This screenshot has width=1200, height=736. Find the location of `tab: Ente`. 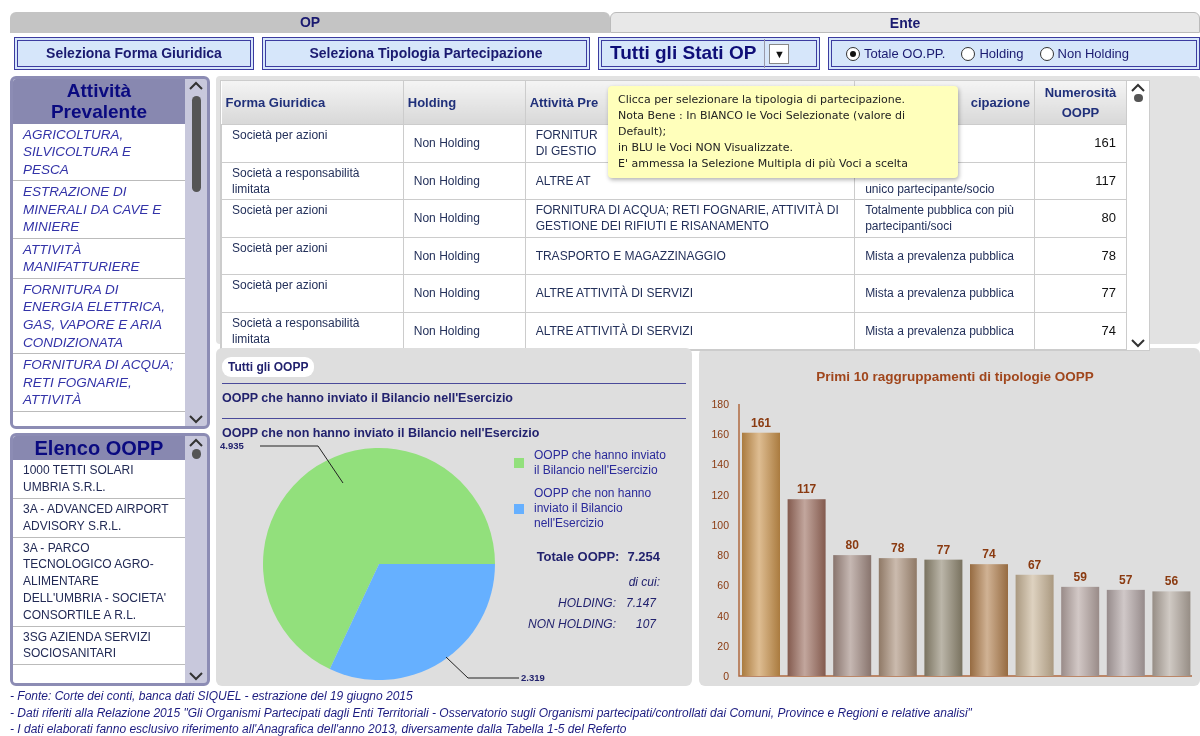

tab: Ente is located at coordinates (905, 22).